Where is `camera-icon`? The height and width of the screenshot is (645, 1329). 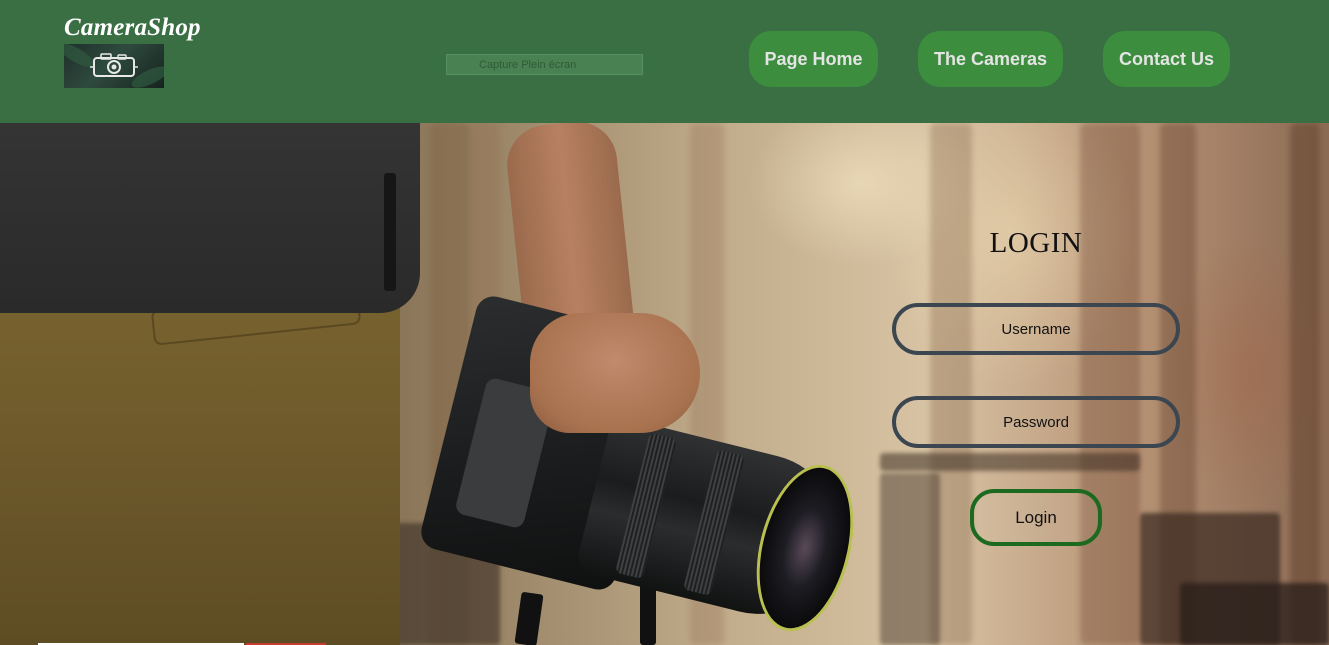
camera-icon is located at coordinates (114, 65).